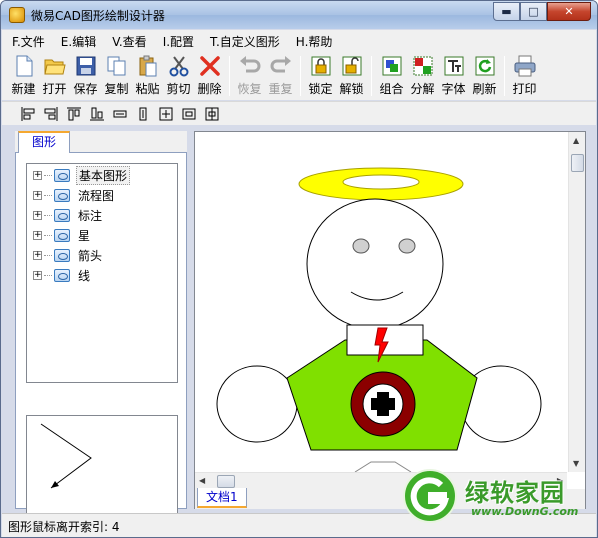 This screenshot has width=598, height=538. Describe the element at coordinates (280, 64) in the screenshot. I see `redo-arrow-icon` at that location.